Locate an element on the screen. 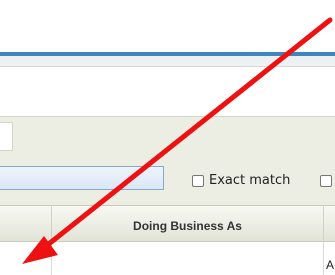 Image resolution: width=335 pixels, height=275 pixels. header-band is located at coordinates (167, 59).